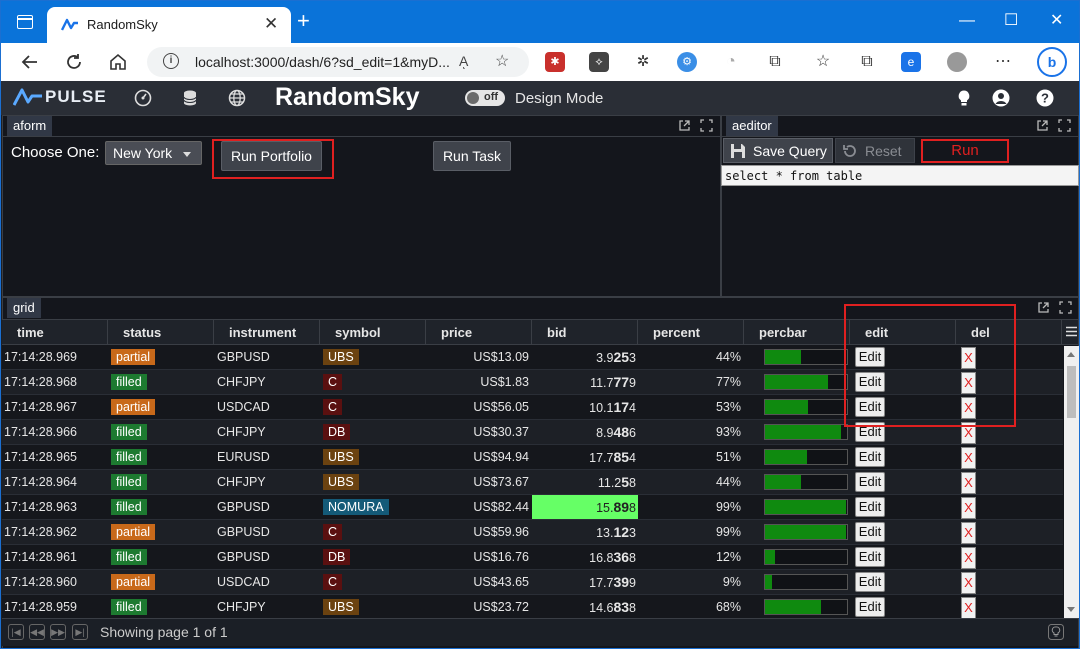 Image resolution: width=1080 pixels, height=649 pixels. What do you see at coordinates (479, 332) in the screenshot?
I see `col-header-price: price` at bounding box center [479, 332].